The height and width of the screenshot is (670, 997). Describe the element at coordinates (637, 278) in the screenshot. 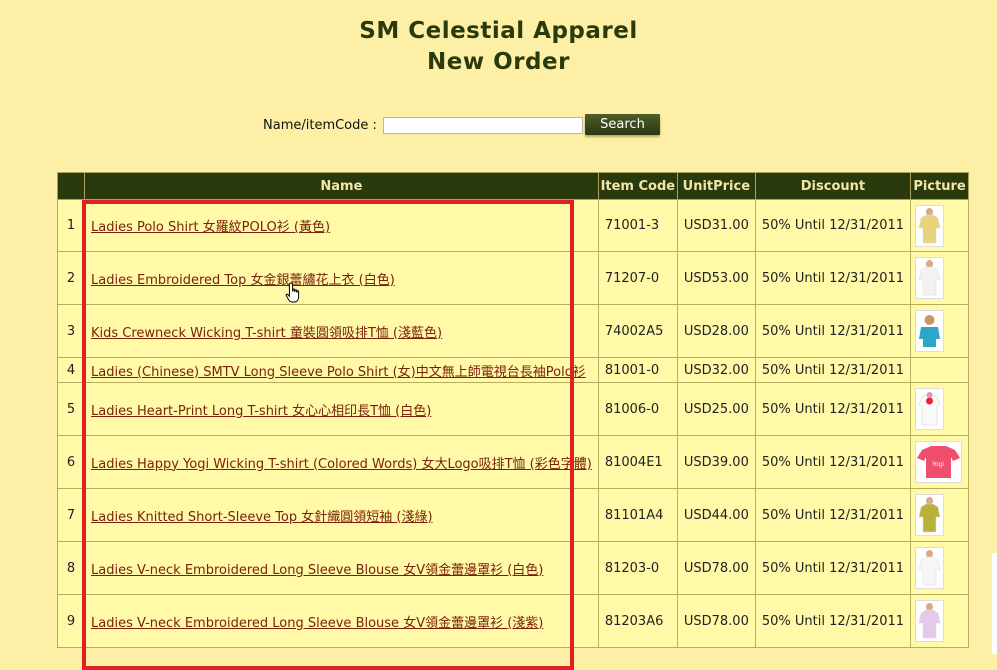

I see `item-code: 71207-0` at that location.